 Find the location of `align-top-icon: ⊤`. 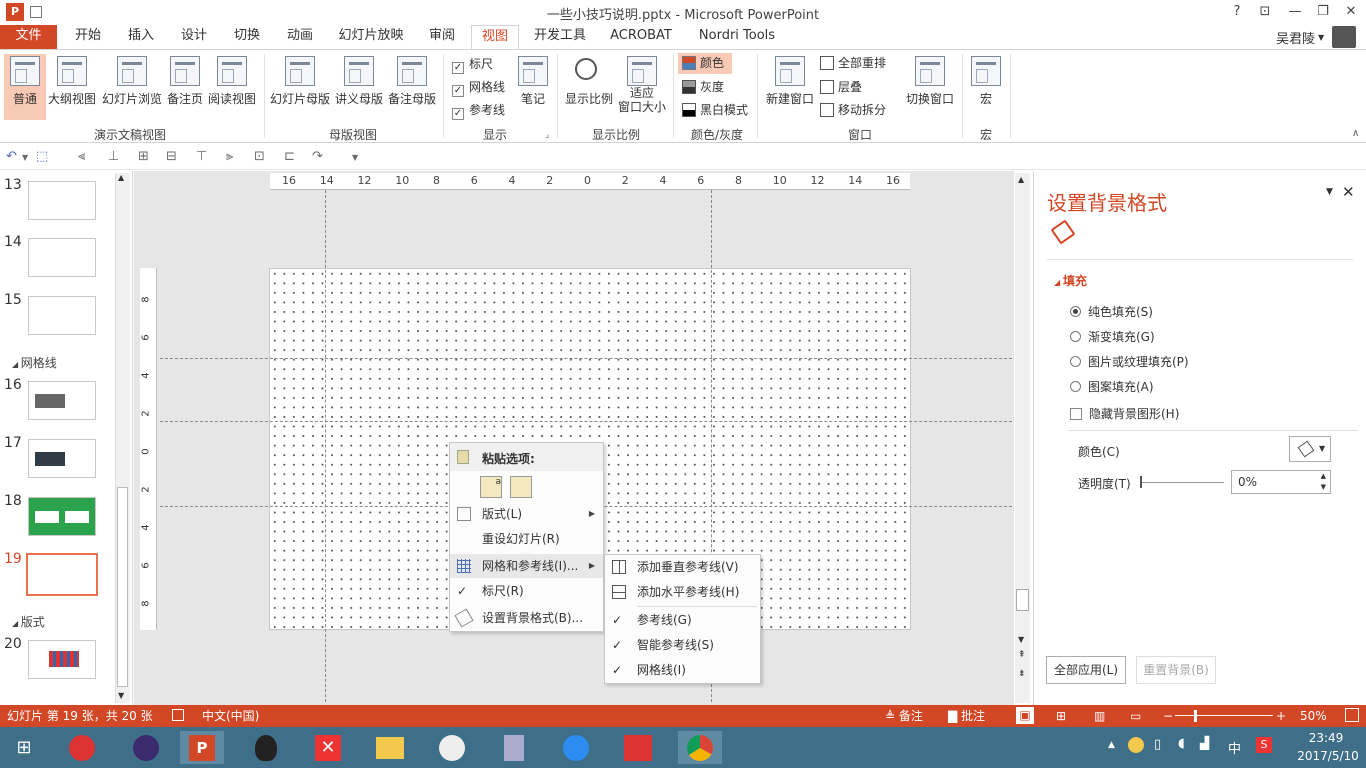

align-top-icon: ⊤ is located at coordinates (201, 156).